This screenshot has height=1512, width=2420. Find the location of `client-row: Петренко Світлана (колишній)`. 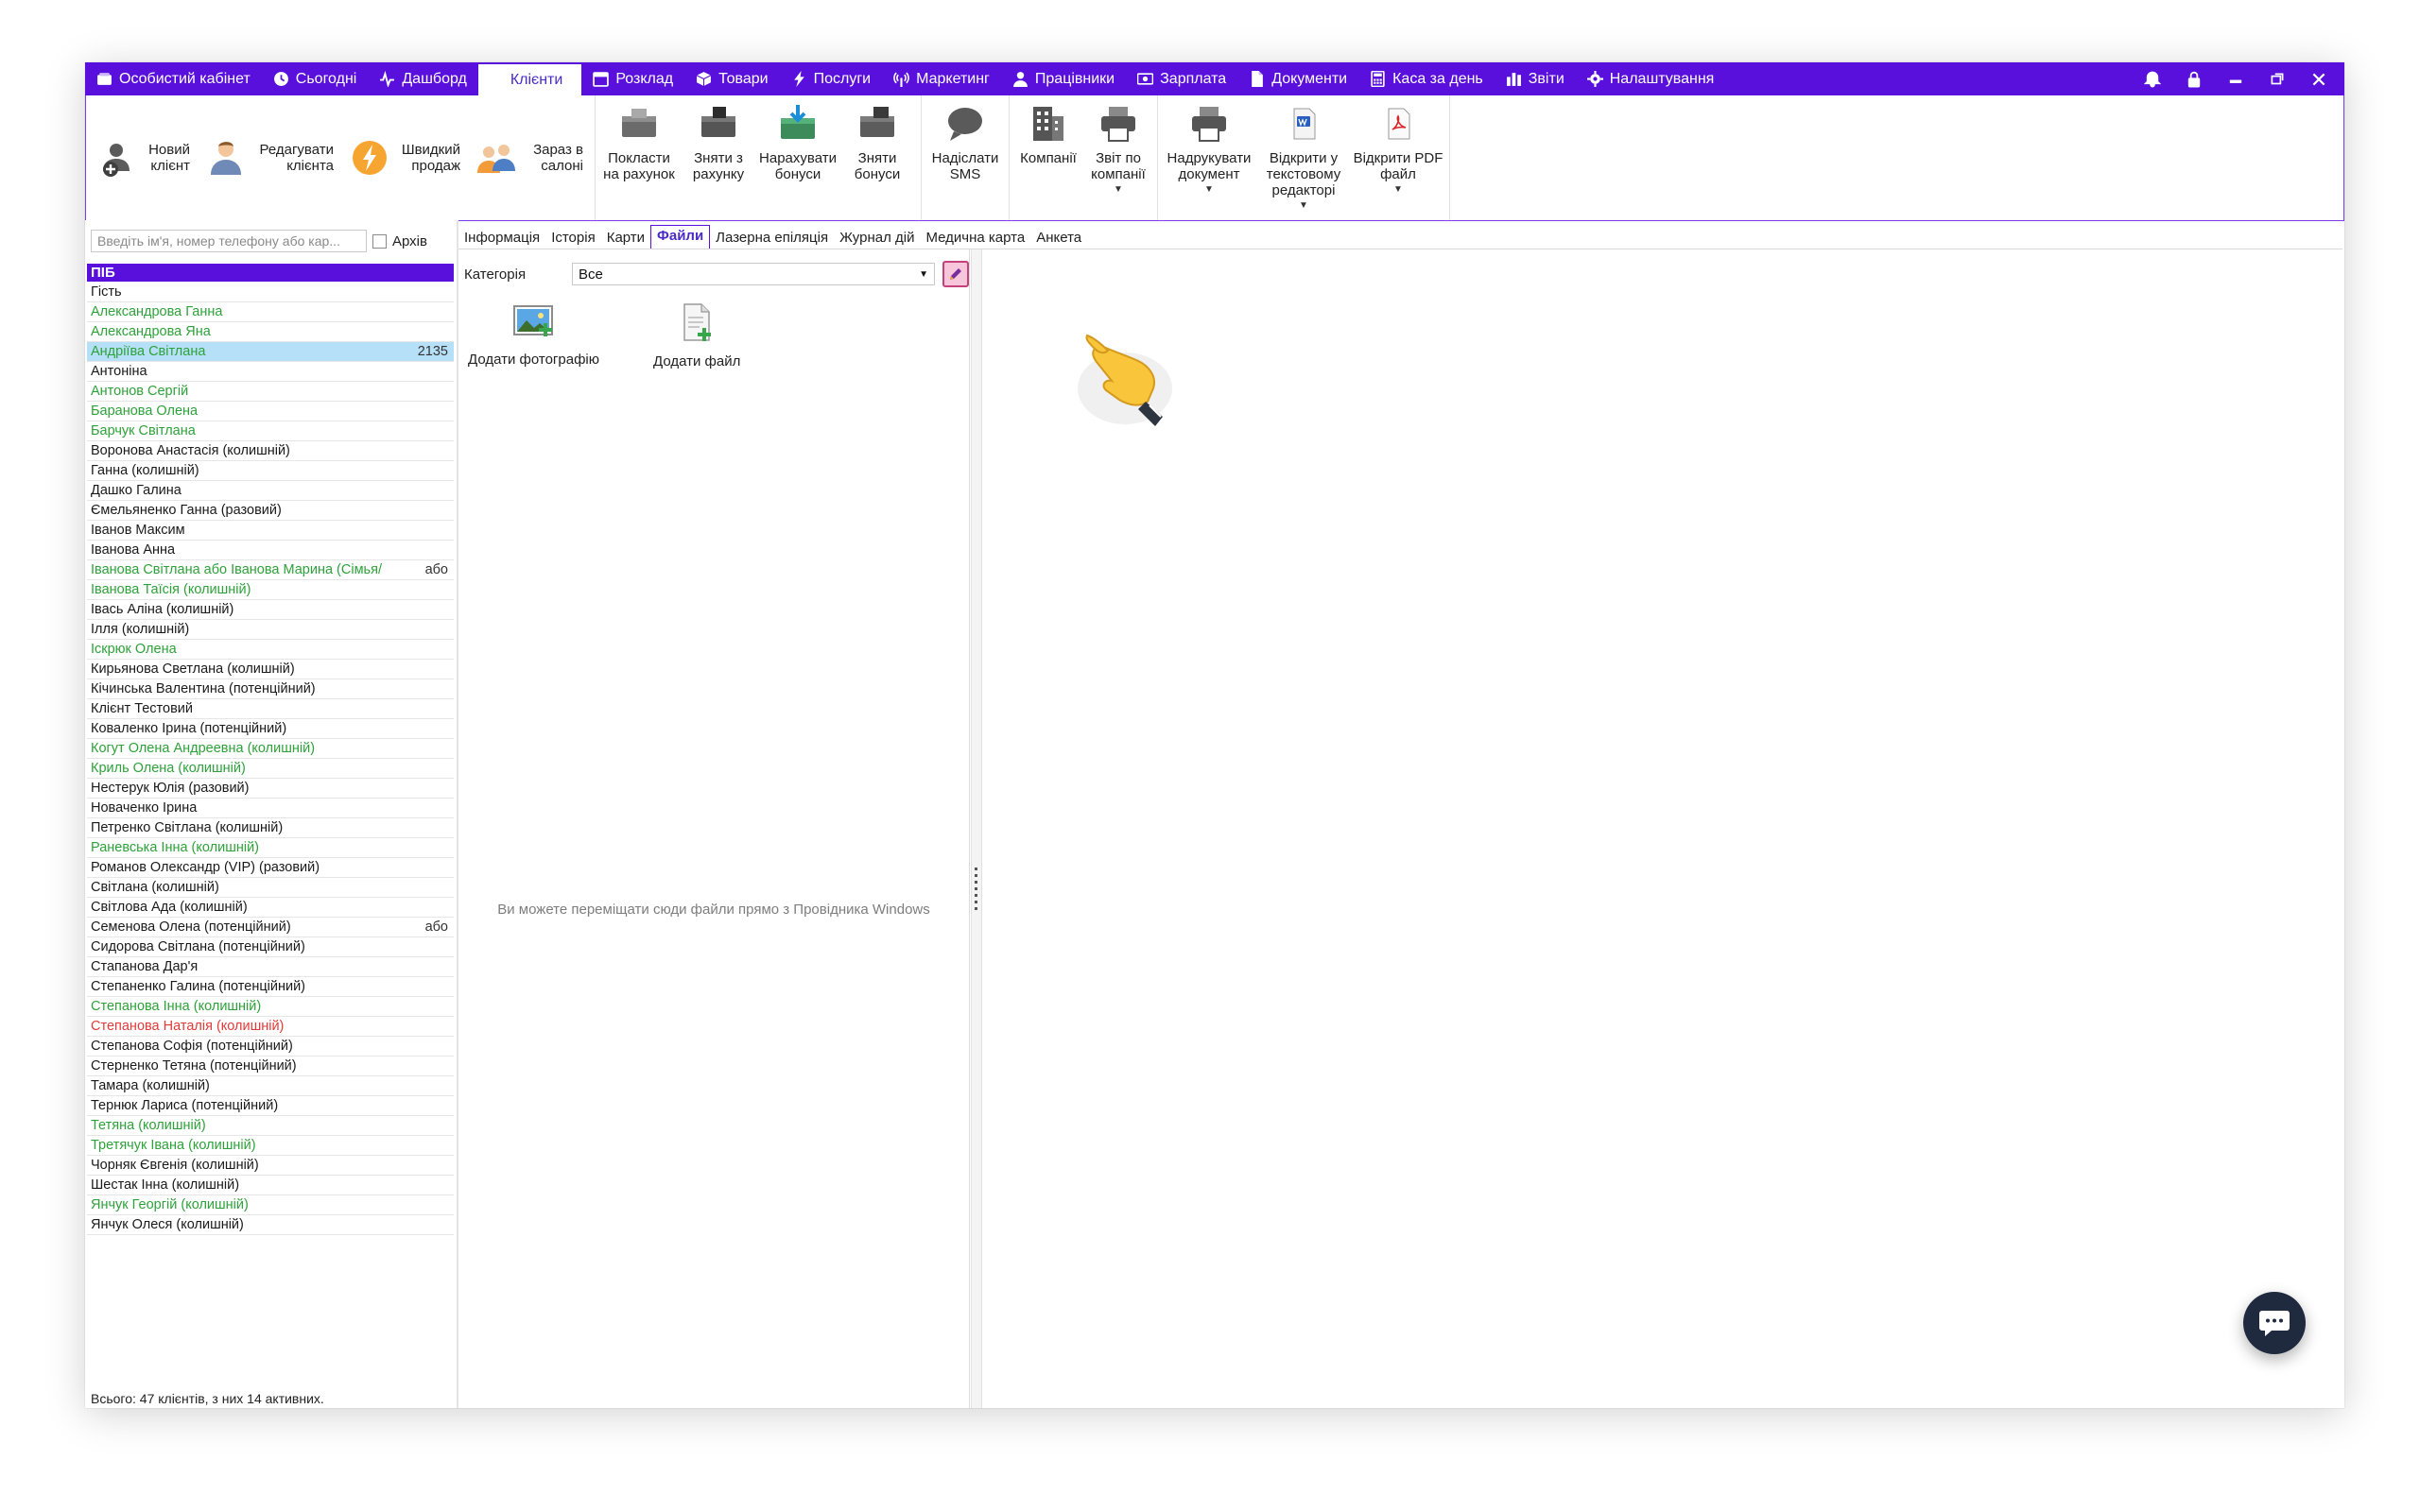

client-row: Петренко Світлана (колишній) is located at coordinates (270, 828).